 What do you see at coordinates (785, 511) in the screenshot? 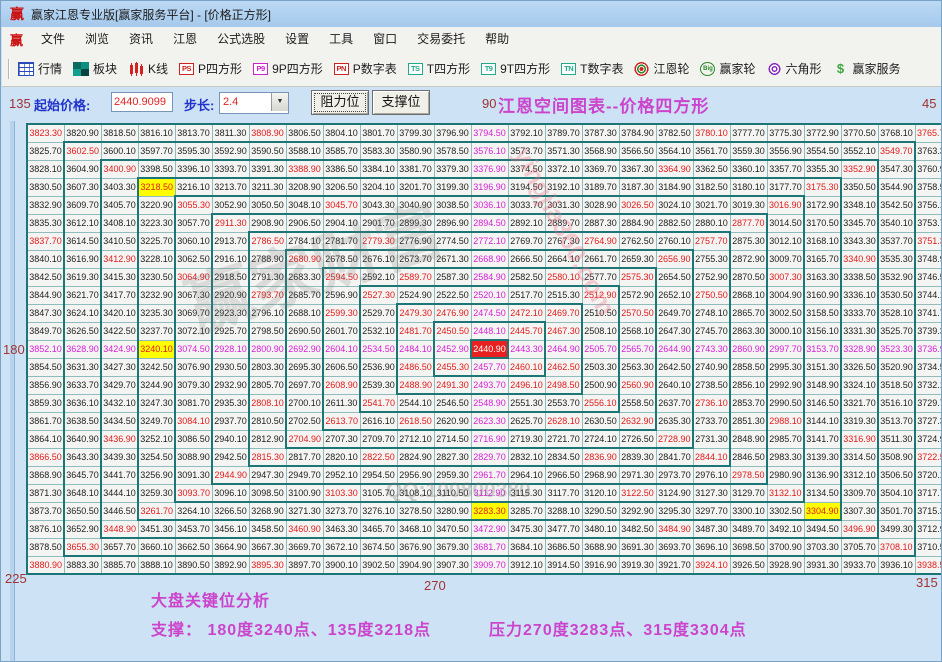
I see `grid-cell: 3302.50` at bounding box center [785, 511].